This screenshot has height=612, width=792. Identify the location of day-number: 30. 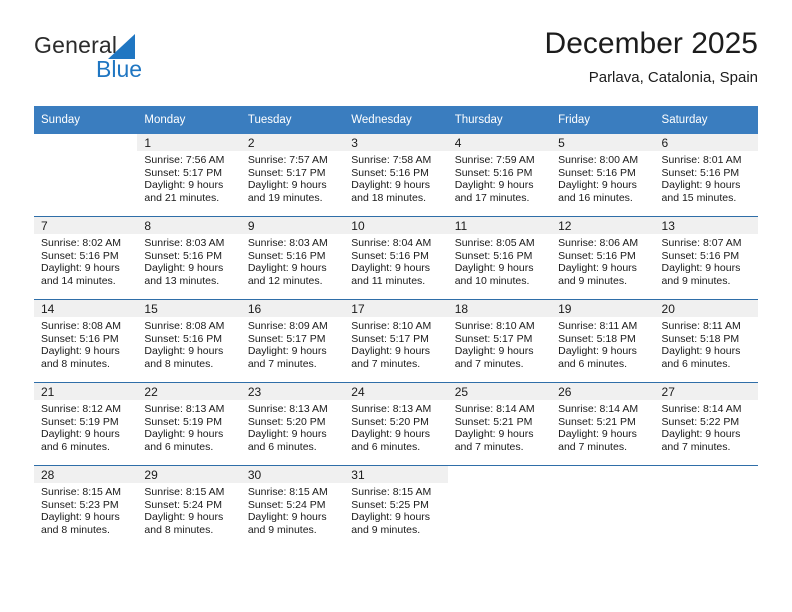
(292, 474).